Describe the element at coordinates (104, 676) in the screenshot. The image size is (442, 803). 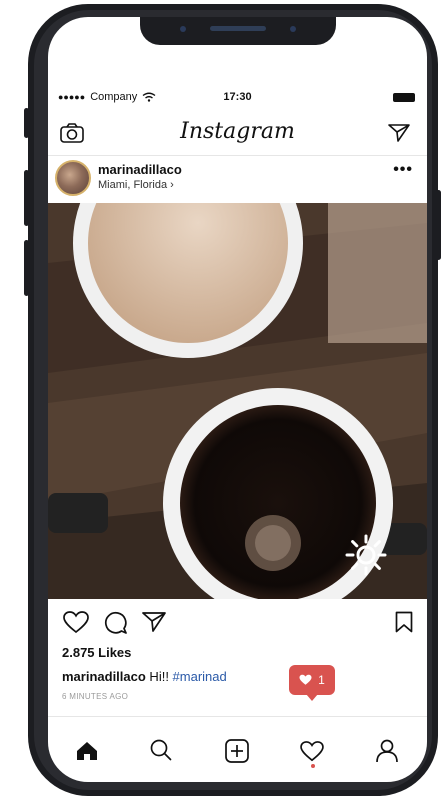
I see `caption-username: marinadillaco` at that location.